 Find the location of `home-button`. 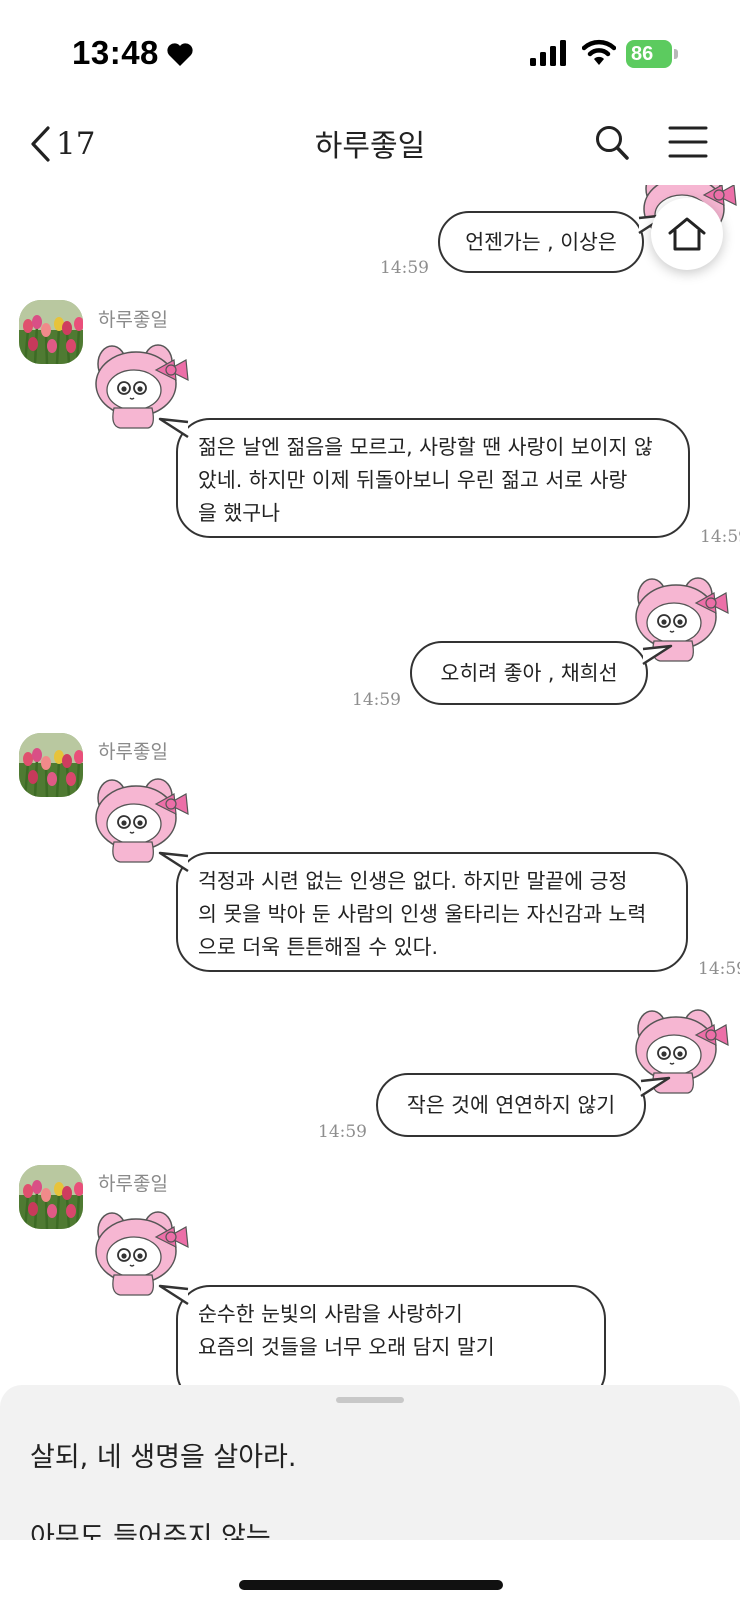

home-button is located at coordinates (687, 234).